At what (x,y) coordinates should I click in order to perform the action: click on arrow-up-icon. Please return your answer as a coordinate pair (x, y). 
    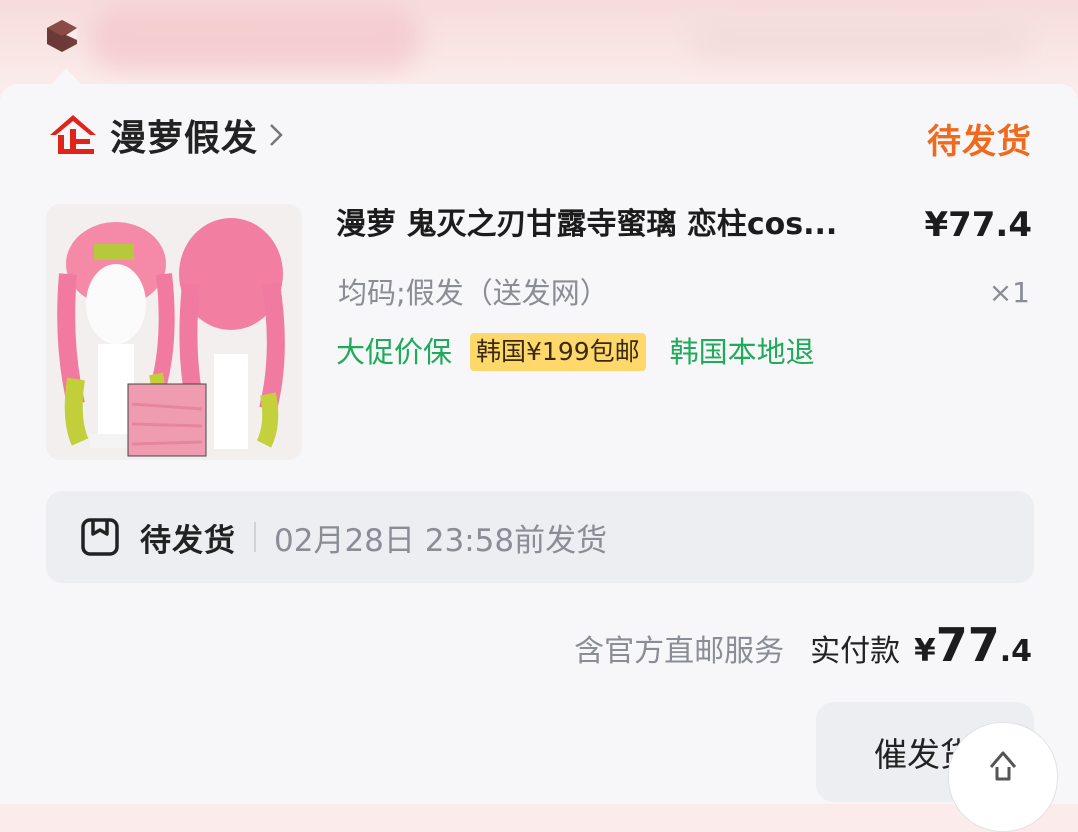
    Looking at the image, I should click on (1003, 766).